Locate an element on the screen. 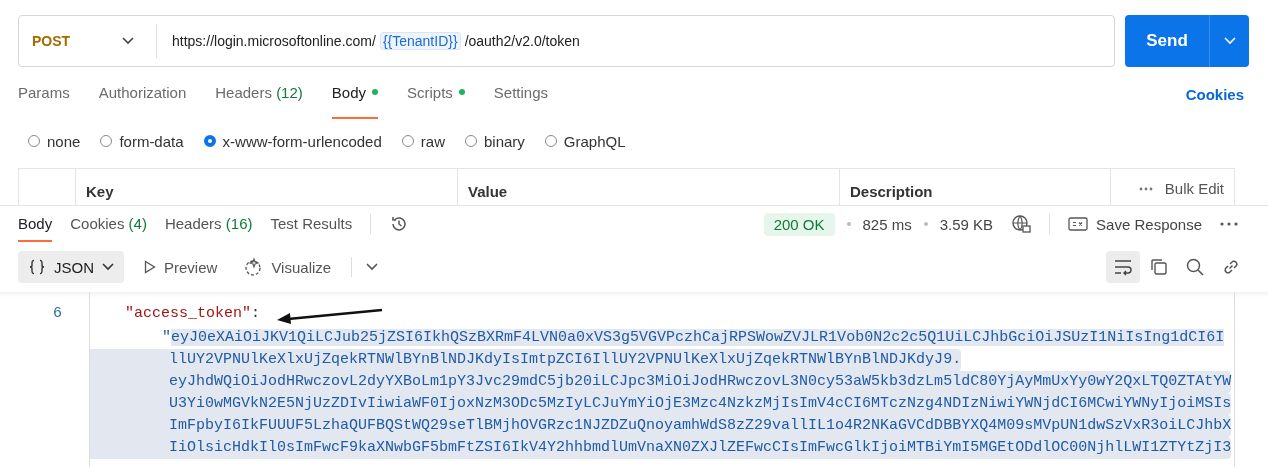 This screenshot has width=1268, height=467. token-text: eyJhdWQiOiJodHRwczovL2dyYXBoLm1pY3Jvc29mdC5jb20iLCJpc3MiOiJodHRwczovL3N0cy53aW5kb3dzLm5ldC80YjAyMmUxYy0wY2QxLTQ0ZTAtYW is located at coordinates (700, 381).